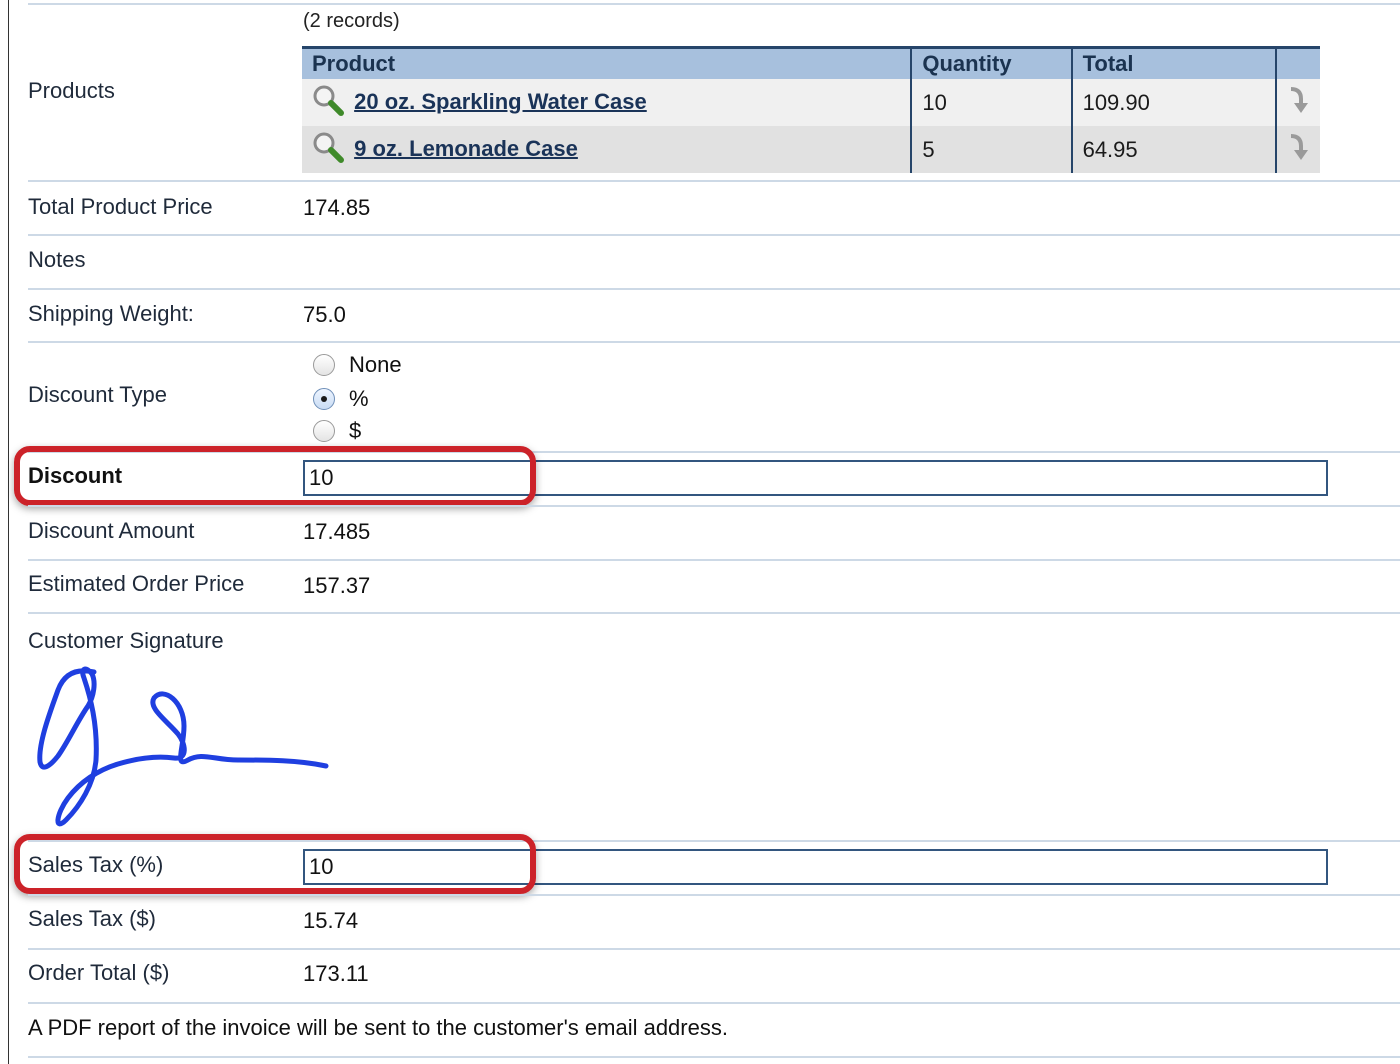 The image size is (1400, 1064). I want to click on discount-type-option-percent: %, so click(341, 399).